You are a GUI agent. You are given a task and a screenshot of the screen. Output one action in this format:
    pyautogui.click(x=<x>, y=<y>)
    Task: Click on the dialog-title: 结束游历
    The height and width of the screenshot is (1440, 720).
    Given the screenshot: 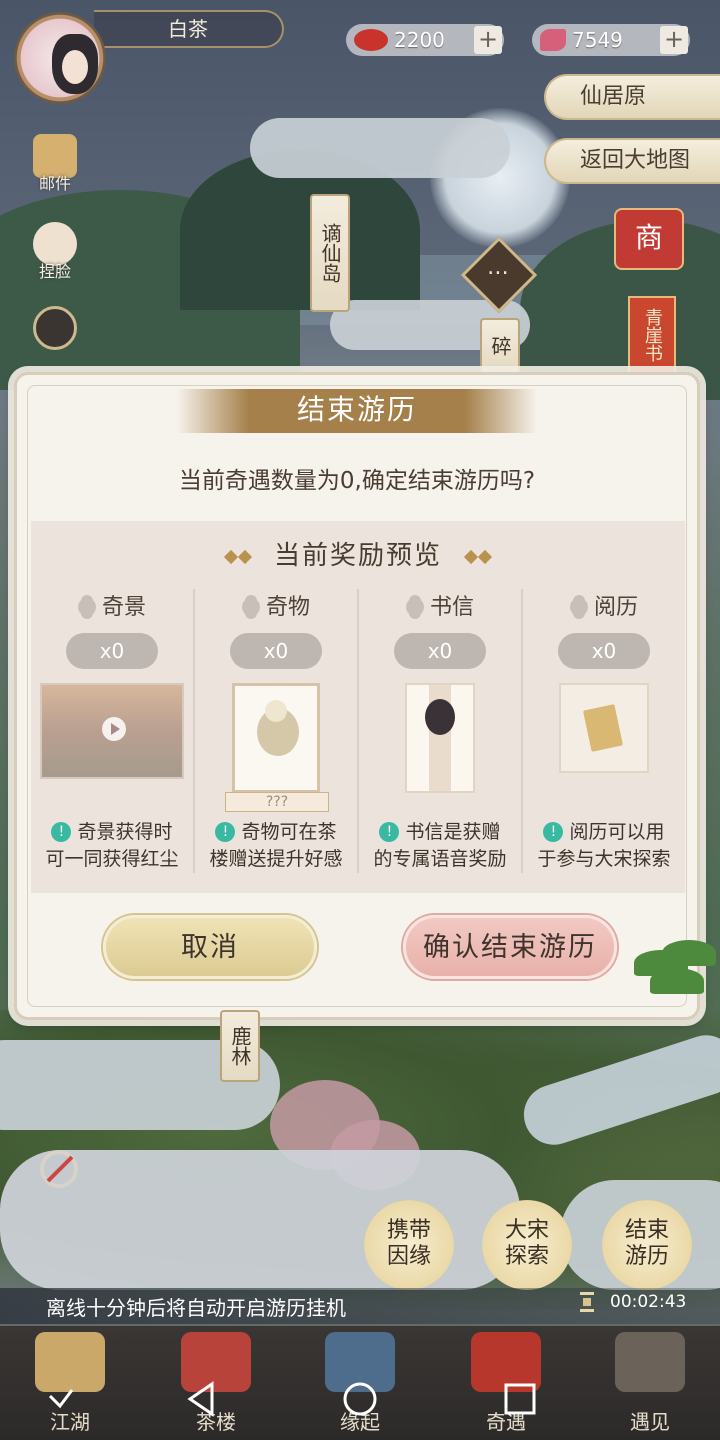 What is the action you would take?
    pyautogui.click(x=357, y=411)
    